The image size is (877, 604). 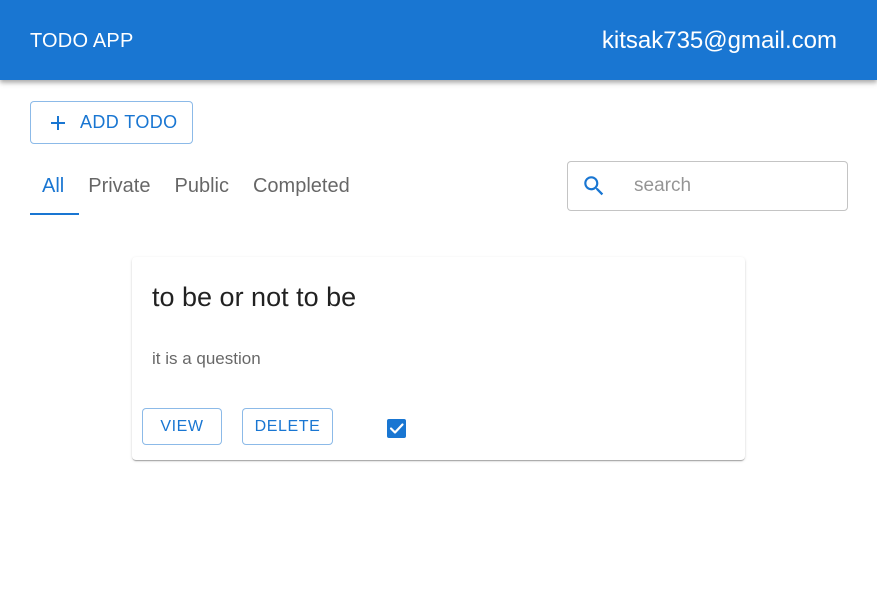 I want to click on add-todo-label: ADD TODO, so click(x=129, y=122).